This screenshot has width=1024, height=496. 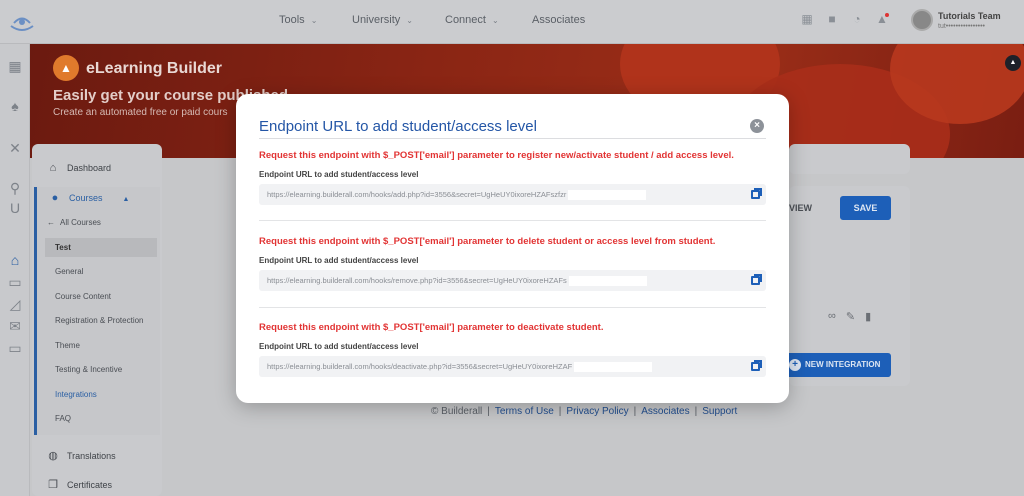 I want to click on menu-item-integrations: Integrations, so click(x=76, y=394).